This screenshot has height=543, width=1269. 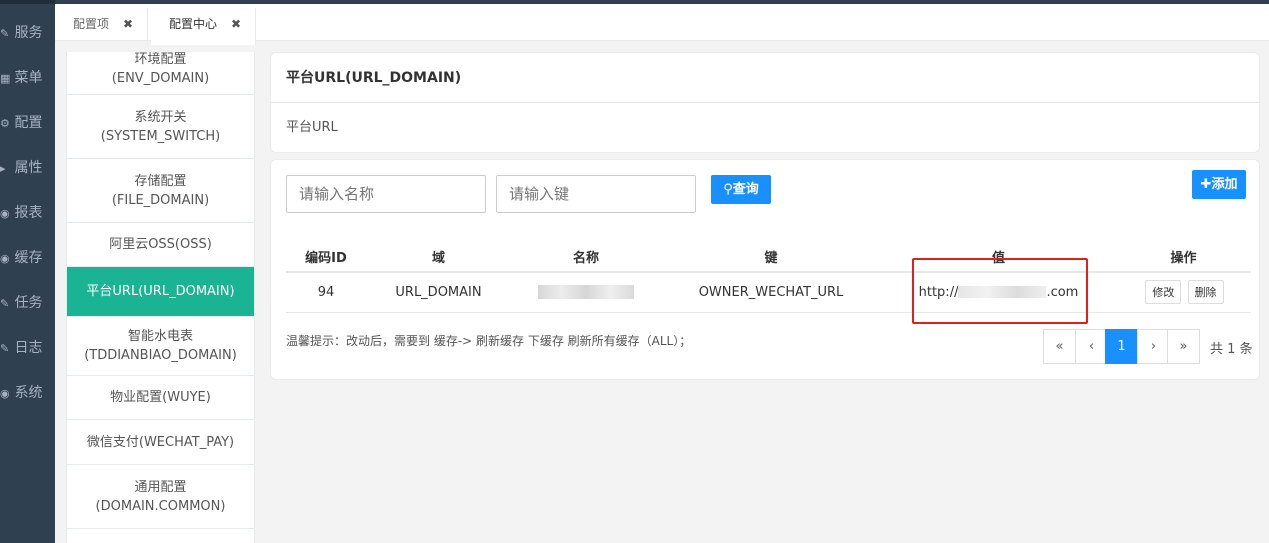 I want to click on nav-item-config: ⚙ 配置, so click(x=27, y=122).